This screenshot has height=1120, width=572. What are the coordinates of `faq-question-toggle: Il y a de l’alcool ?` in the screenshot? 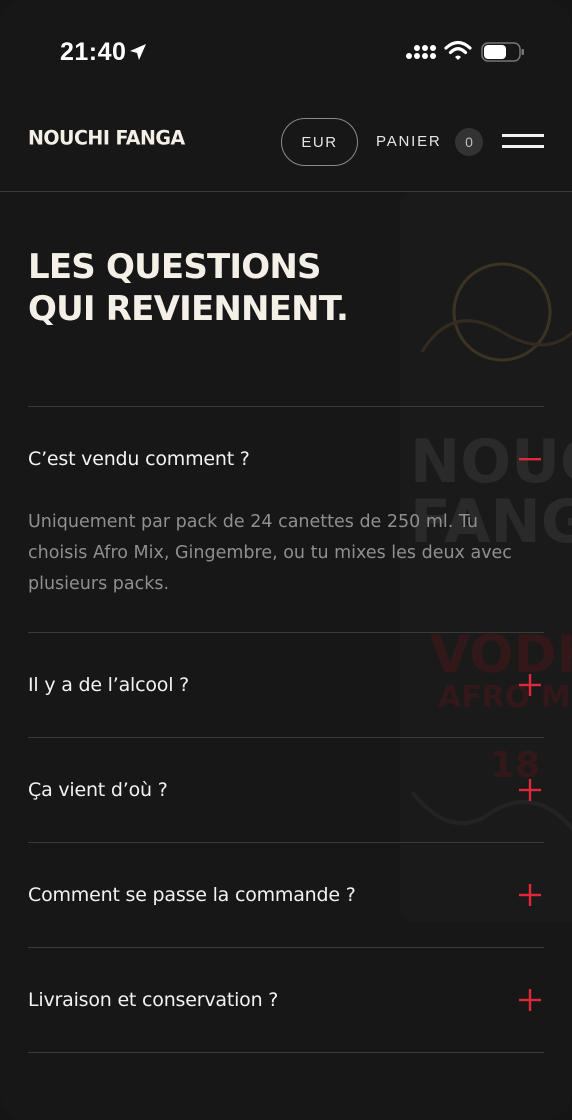 It's located at (286, 685).